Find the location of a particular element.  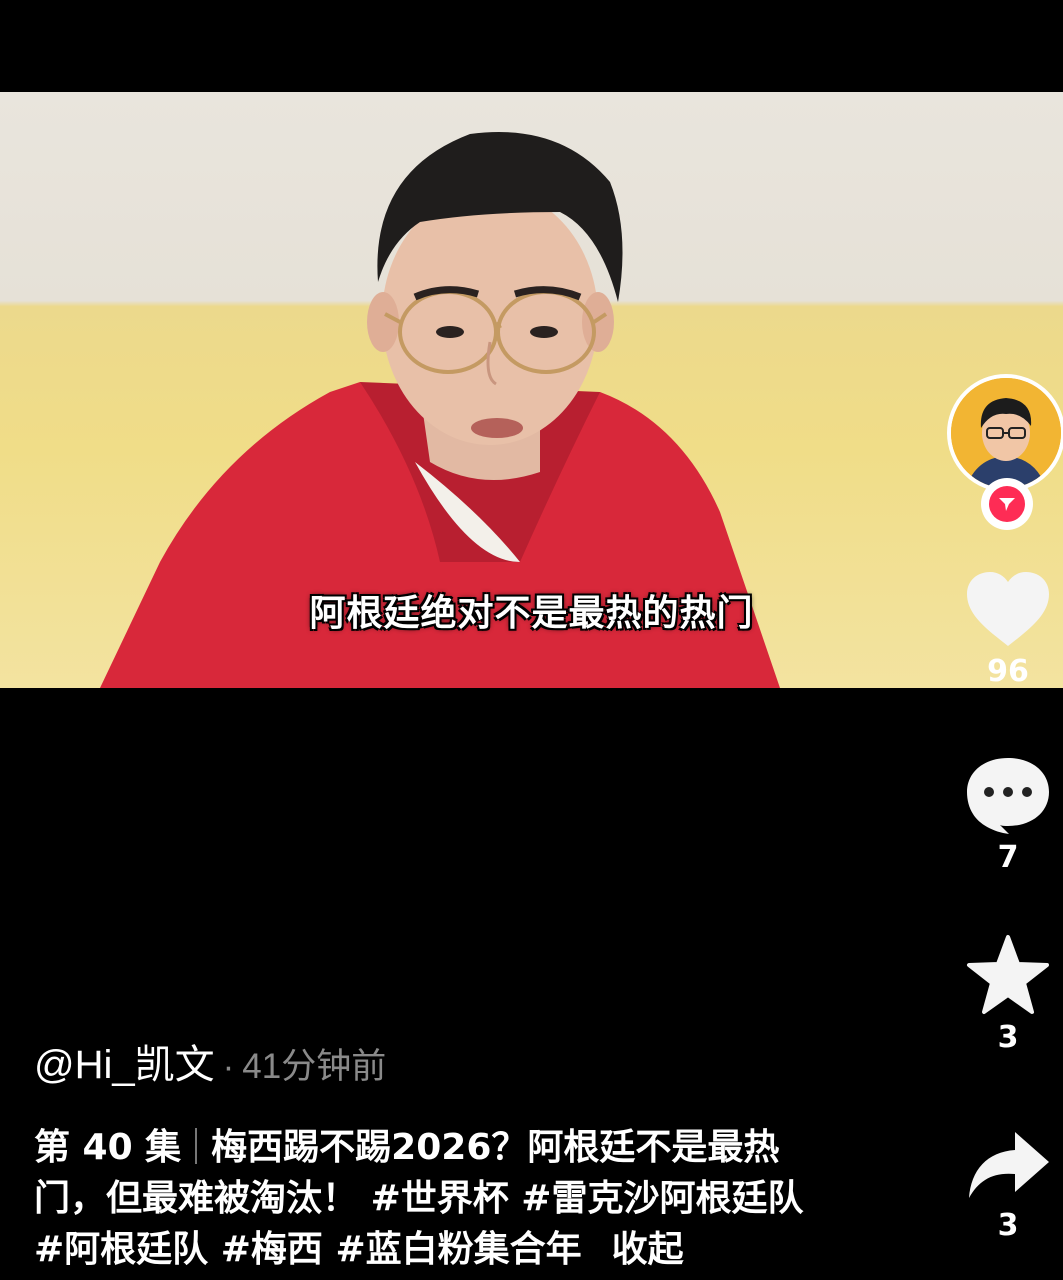

like-button: 96 is located at coordinates (1003, 629).